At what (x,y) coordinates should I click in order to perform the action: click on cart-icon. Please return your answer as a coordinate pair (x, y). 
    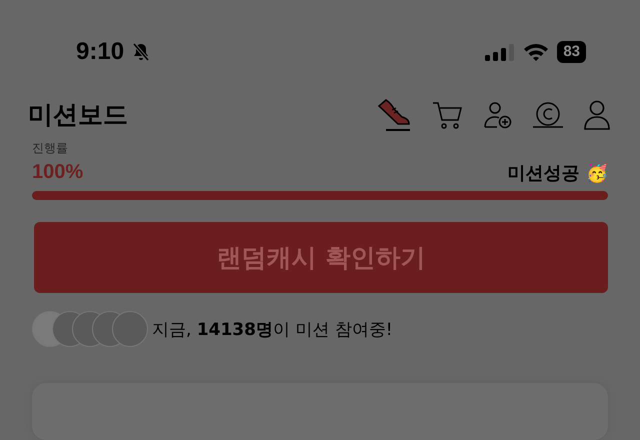
    Looking at the image, I should click on (448, 115).